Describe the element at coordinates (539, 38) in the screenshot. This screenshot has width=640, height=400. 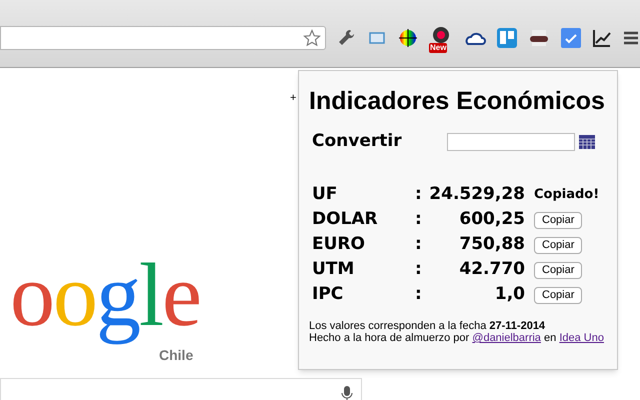
I see `mask-icon` at that location.